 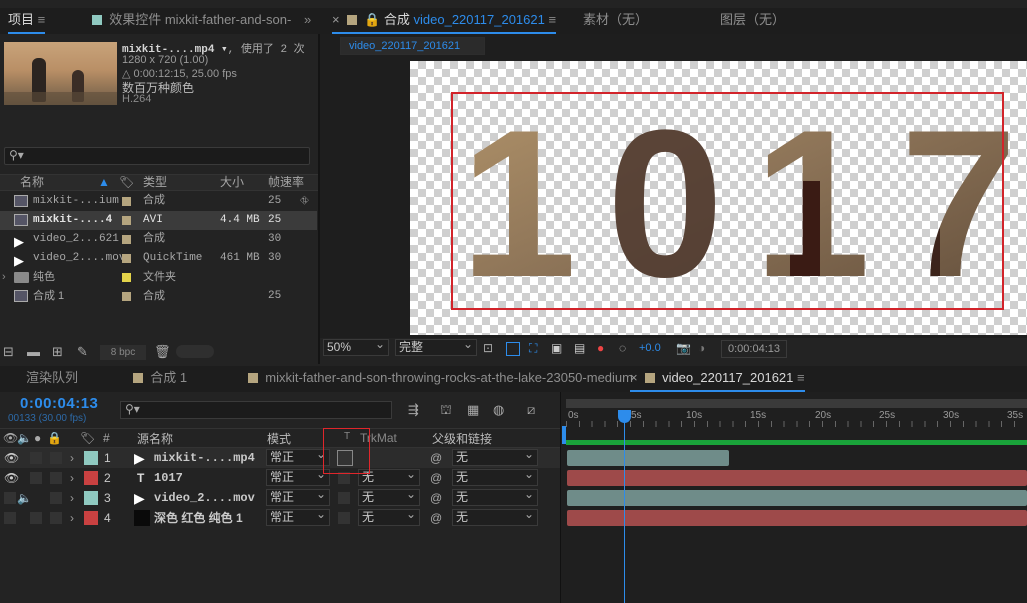 What do you see at coordinates (413, 410) in the screenshot?
I see `composition-mini-flowchart-icon: ⇶` at bounding box center [413, 410].